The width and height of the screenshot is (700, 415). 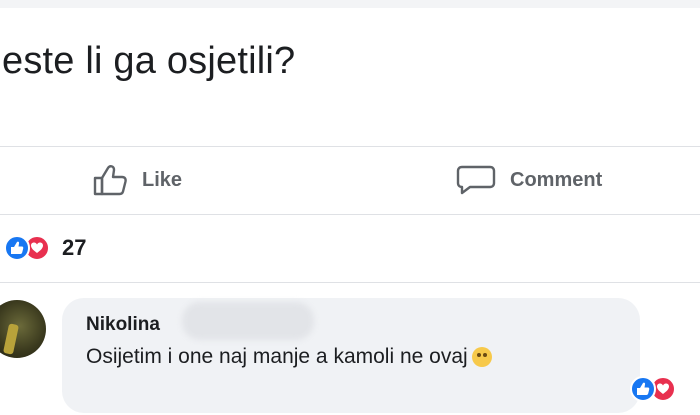 I want to click on divider-reactions, so click(x=350, y=282).